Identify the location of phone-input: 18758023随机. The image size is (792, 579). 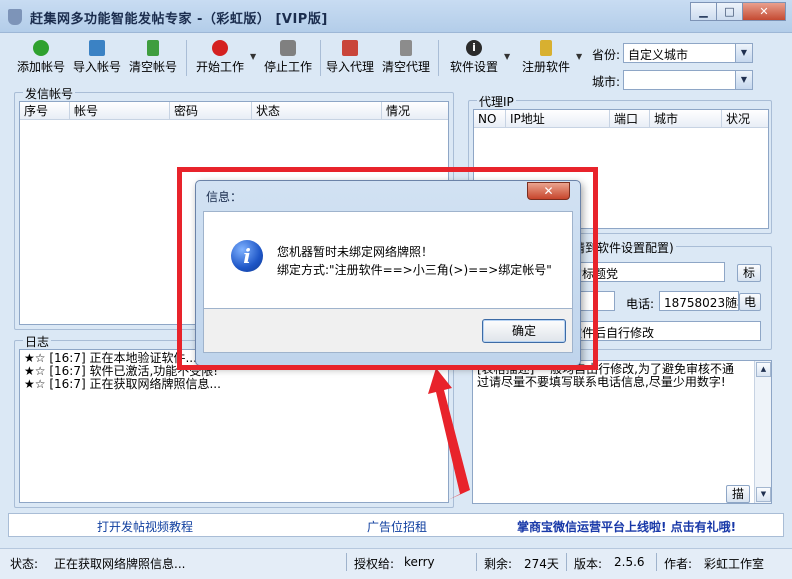
(699, 301).